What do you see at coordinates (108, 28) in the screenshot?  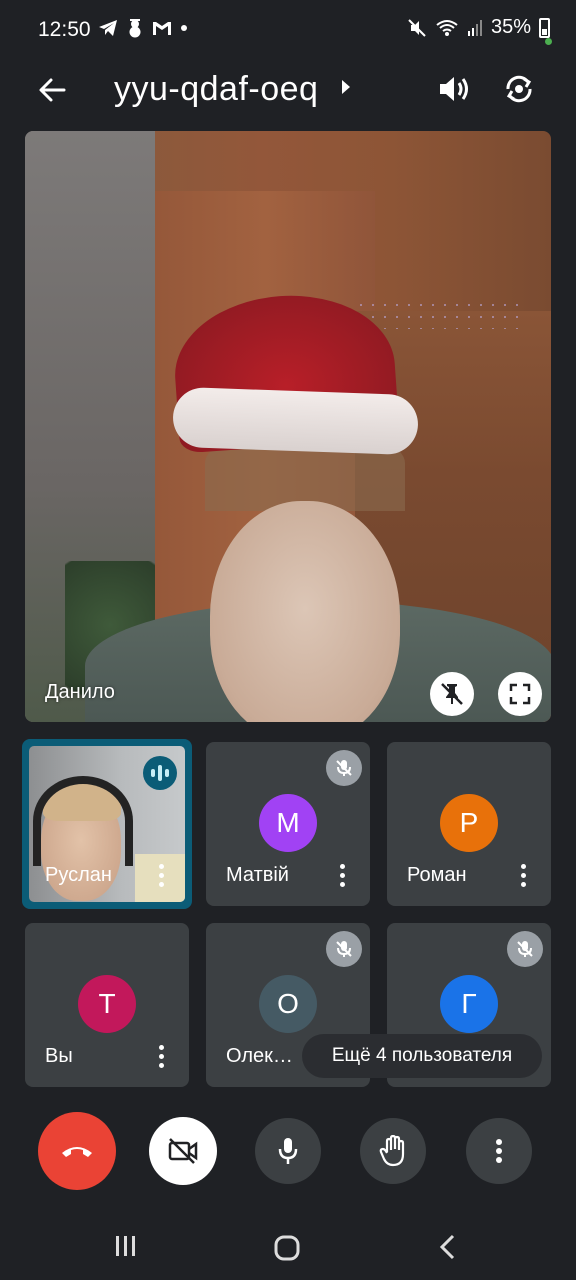 I see `telegram-icon` at bounding box center [108, 28].